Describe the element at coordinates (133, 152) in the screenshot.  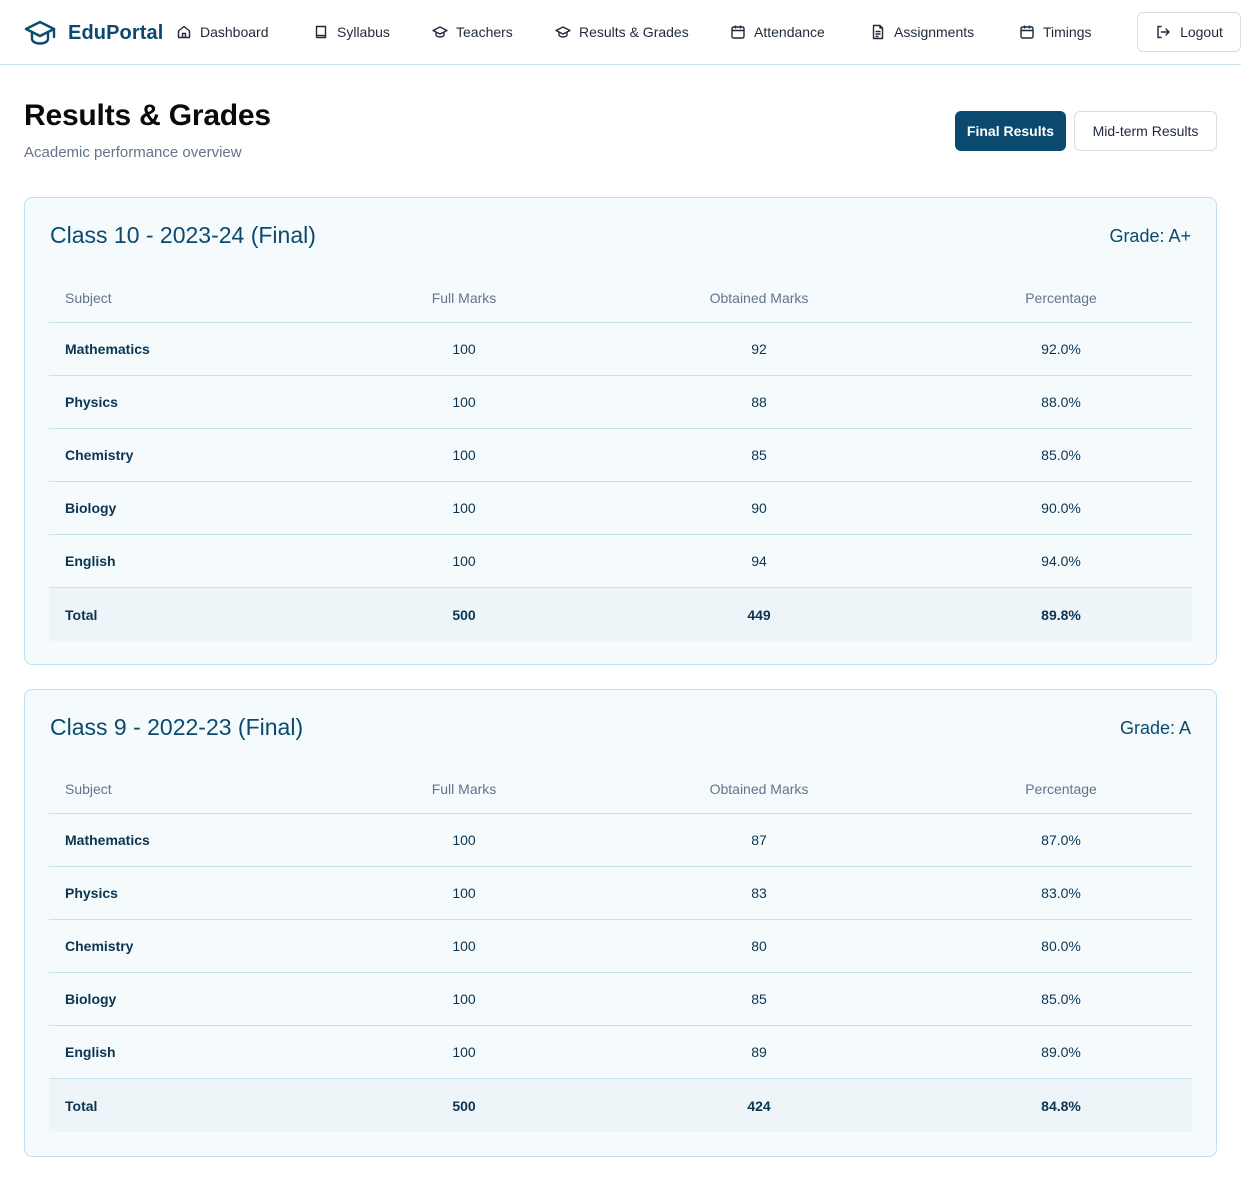
I see `page-subtitle: Academic performance overview` at that location.